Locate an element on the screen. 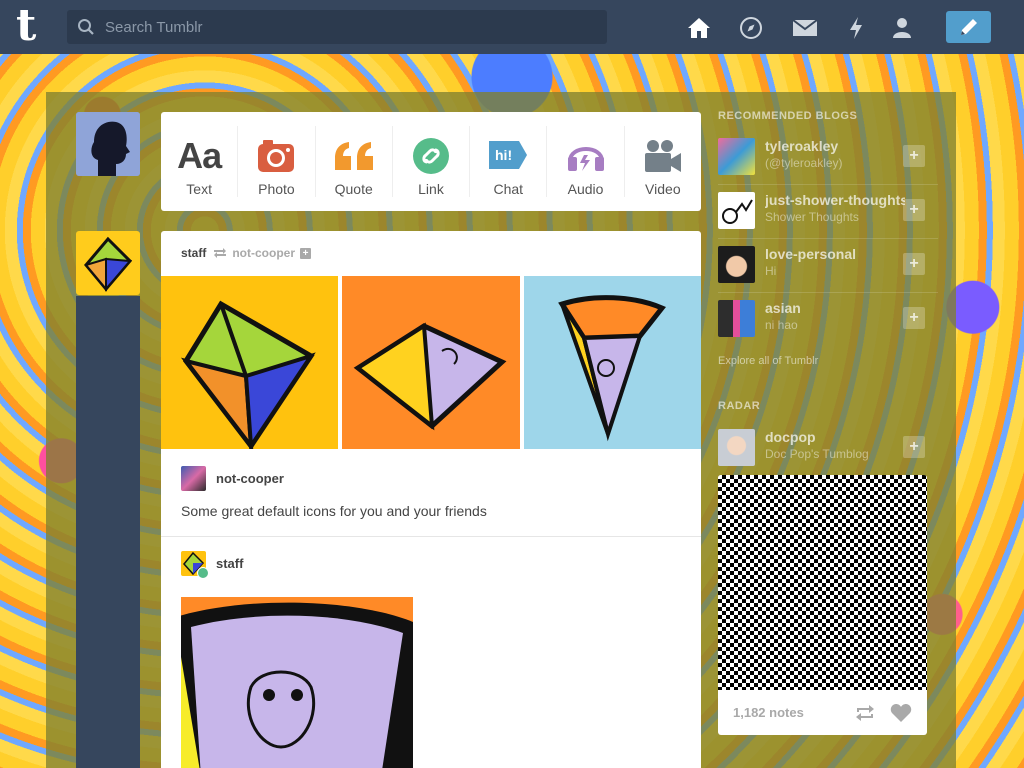  blog-subtitle: Shower Thoughts is located at coordinates (812, 217).